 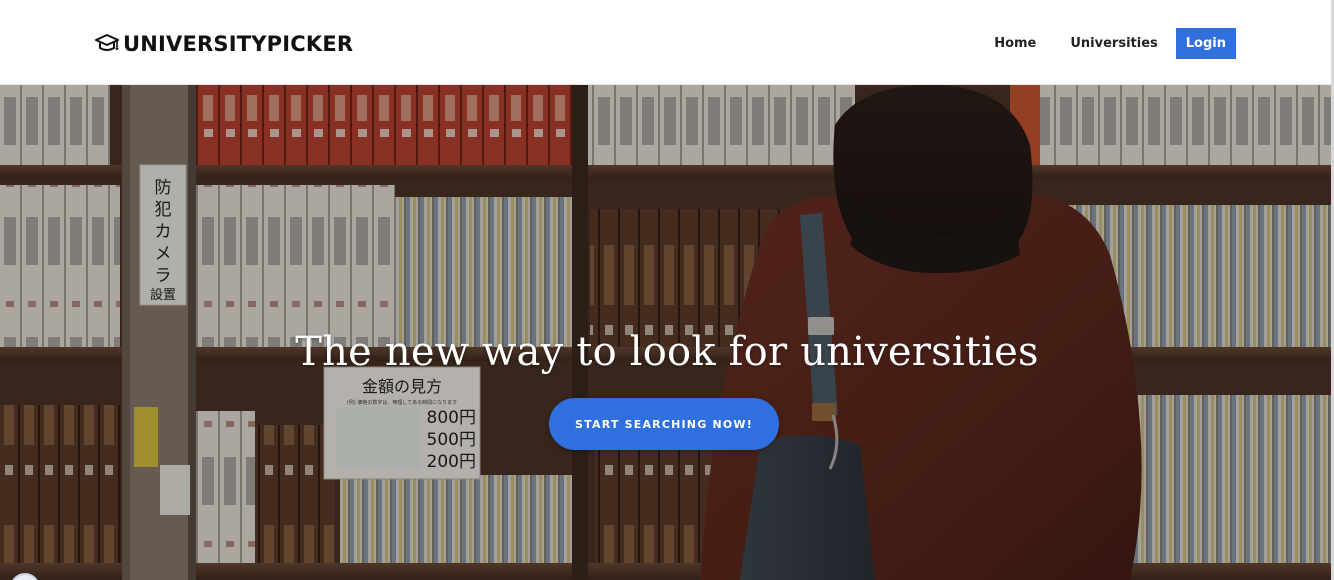 I want to click on nav-home-link: Home, so click(x=1015, y=44).